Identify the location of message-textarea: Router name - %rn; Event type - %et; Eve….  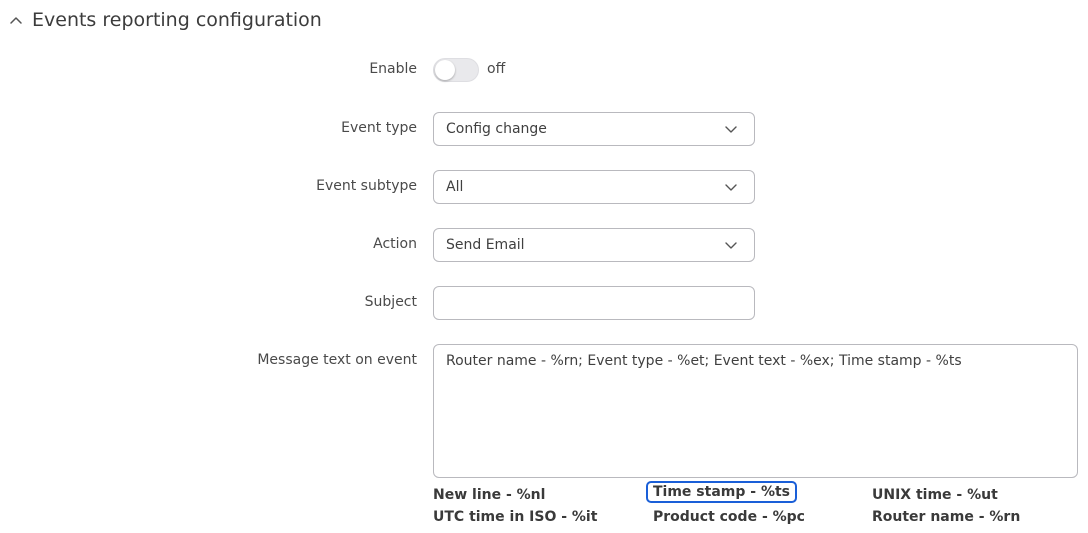
(755, 411).